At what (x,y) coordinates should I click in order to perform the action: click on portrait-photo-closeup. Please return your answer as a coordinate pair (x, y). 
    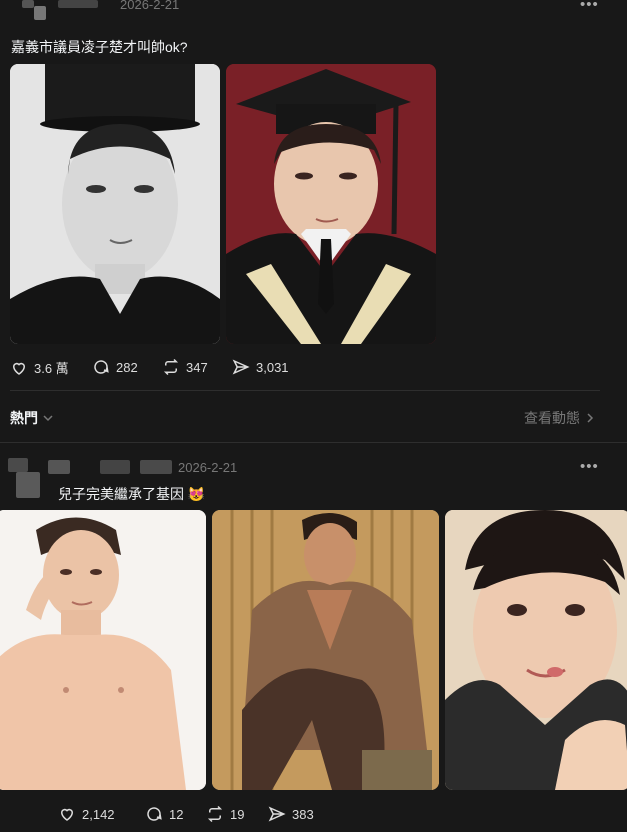
    Looking at the image, I should click on (536, 650).